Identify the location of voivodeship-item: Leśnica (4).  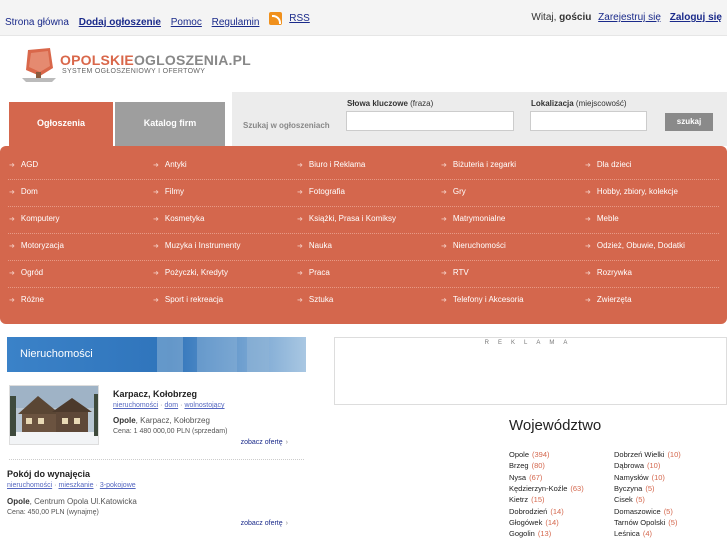
(633, 533).